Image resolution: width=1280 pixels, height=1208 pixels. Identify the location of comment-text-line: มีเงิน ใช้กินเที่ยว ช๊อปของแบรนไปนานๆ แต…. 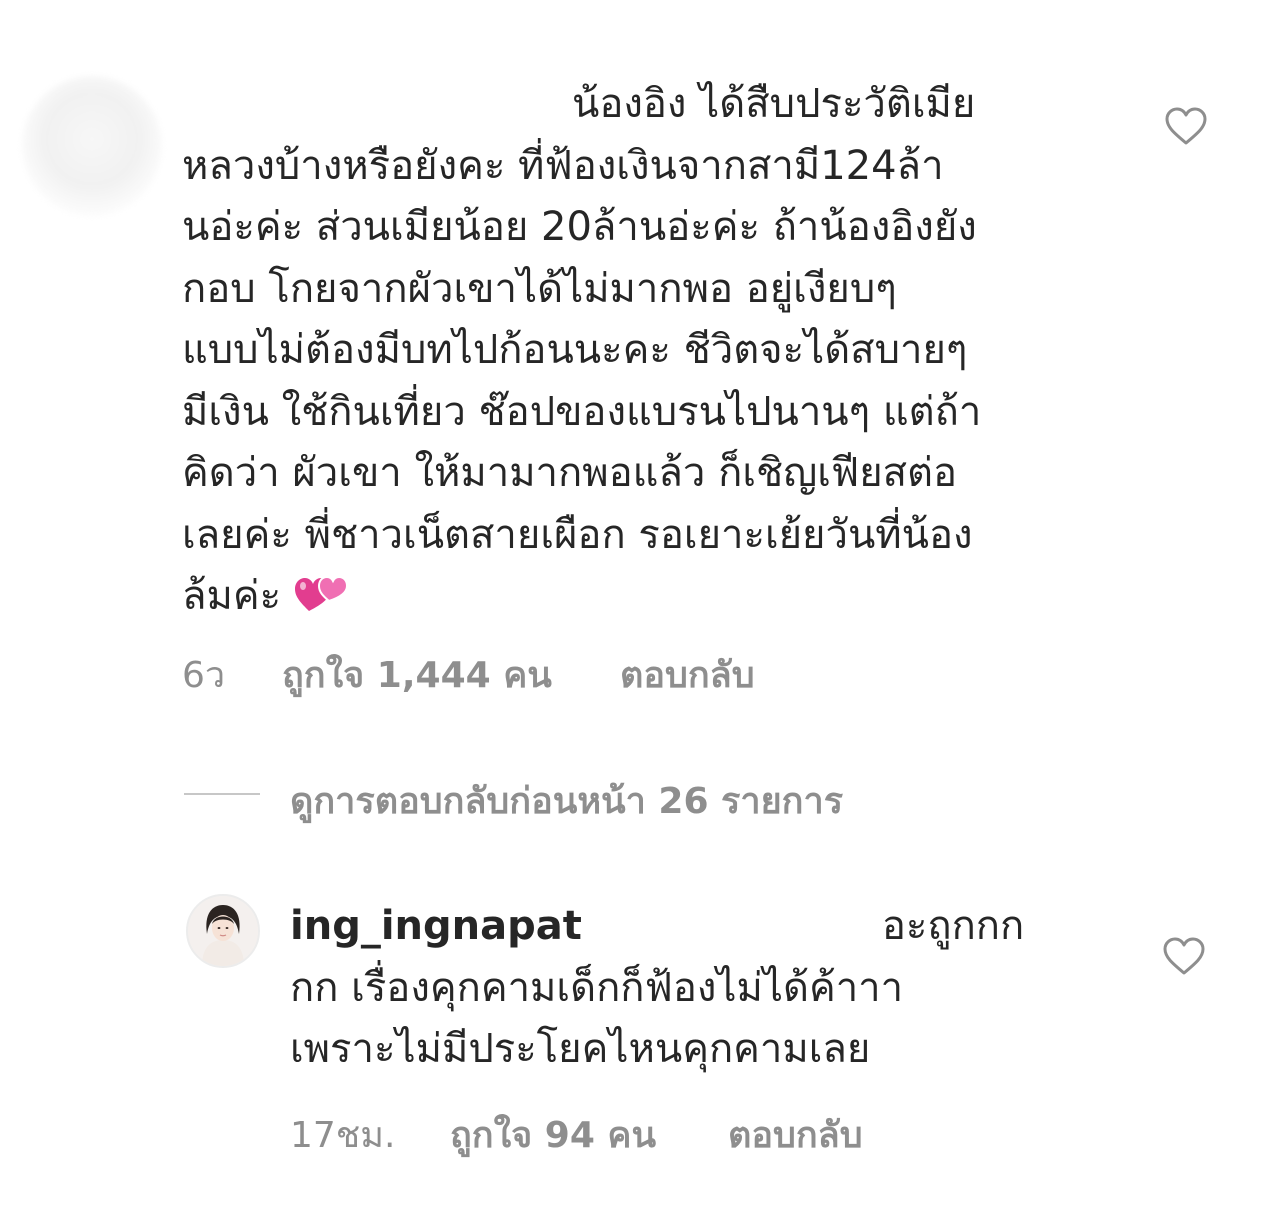
(582, 411).